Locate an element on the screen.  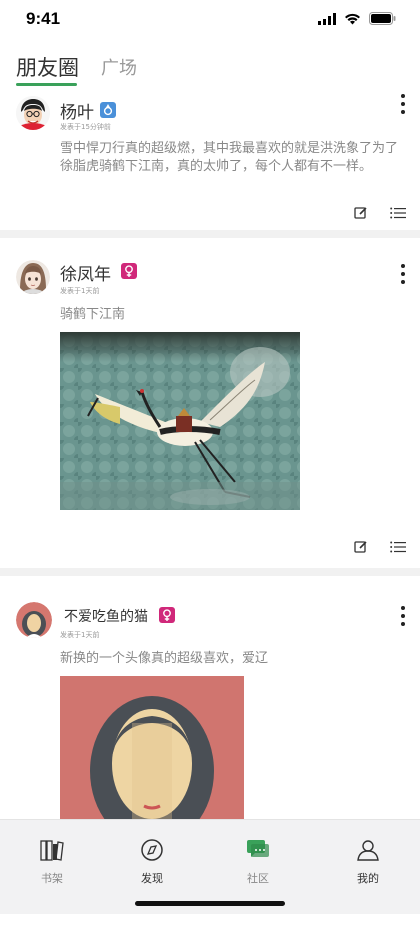
nav-discover: 发现 is located at coordinates (152, 862).